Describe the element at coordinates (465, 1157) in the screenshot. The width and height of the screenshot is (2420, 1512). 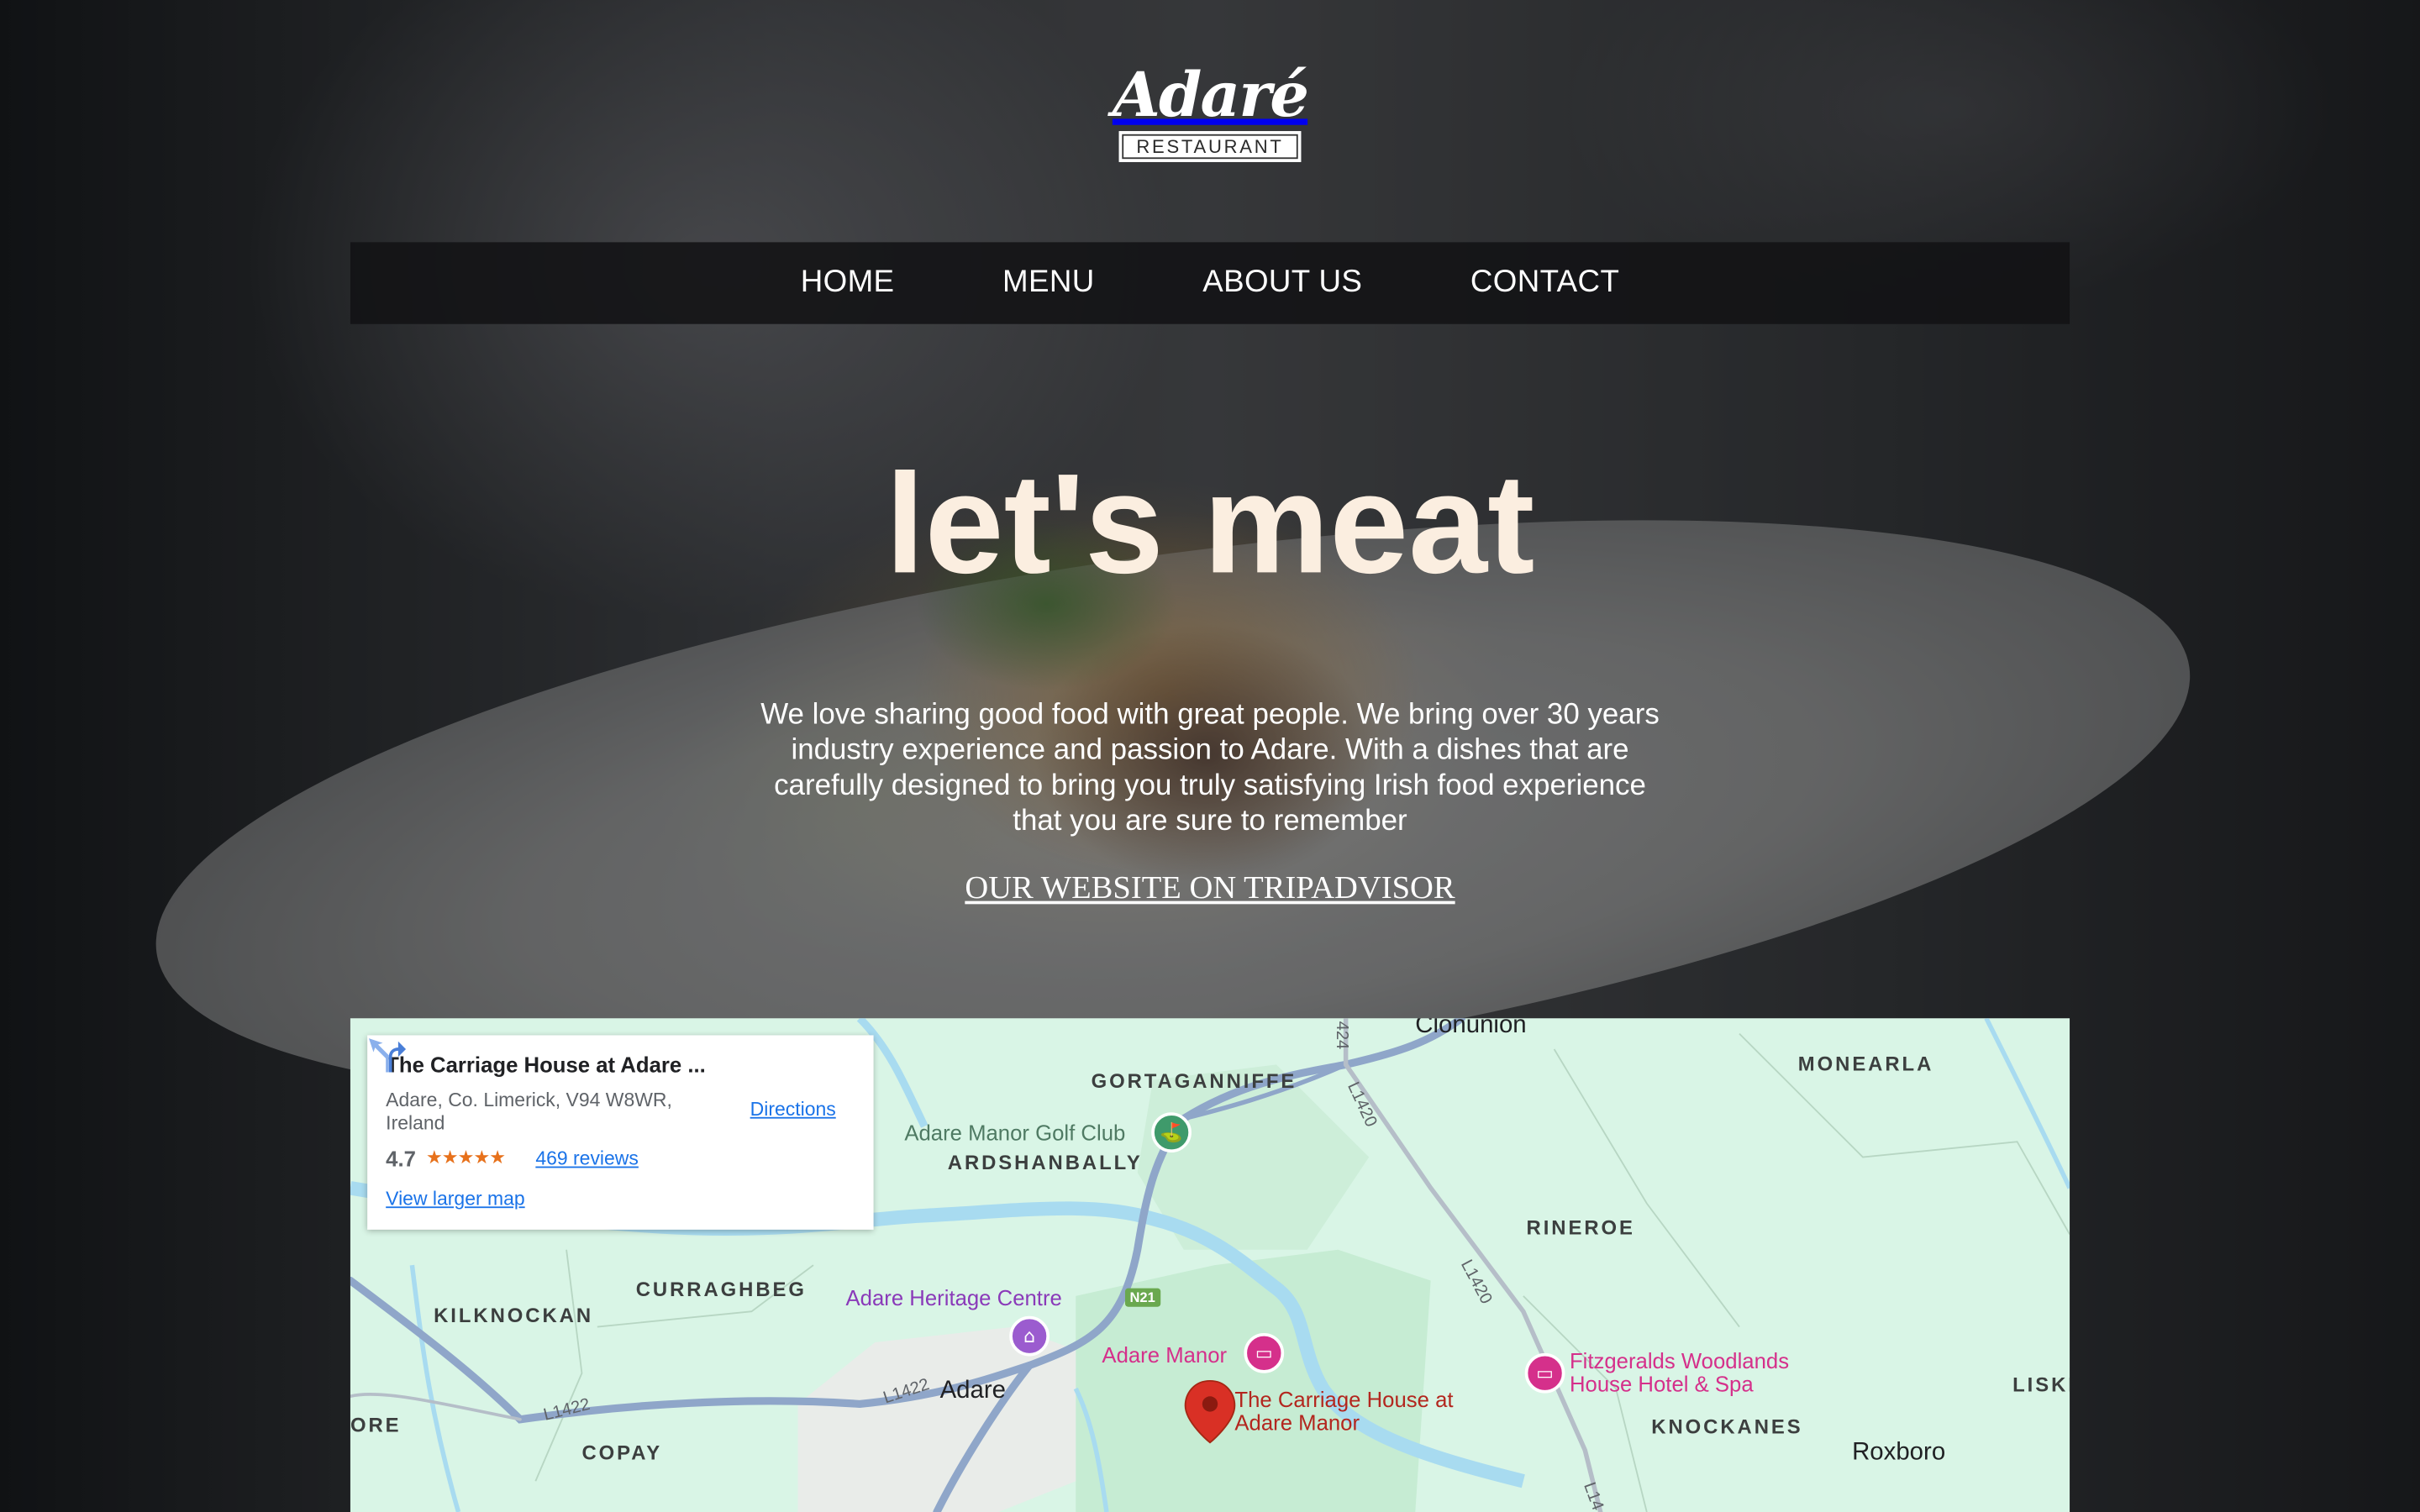
I see `rating-stars: ★★★★★` at that location.